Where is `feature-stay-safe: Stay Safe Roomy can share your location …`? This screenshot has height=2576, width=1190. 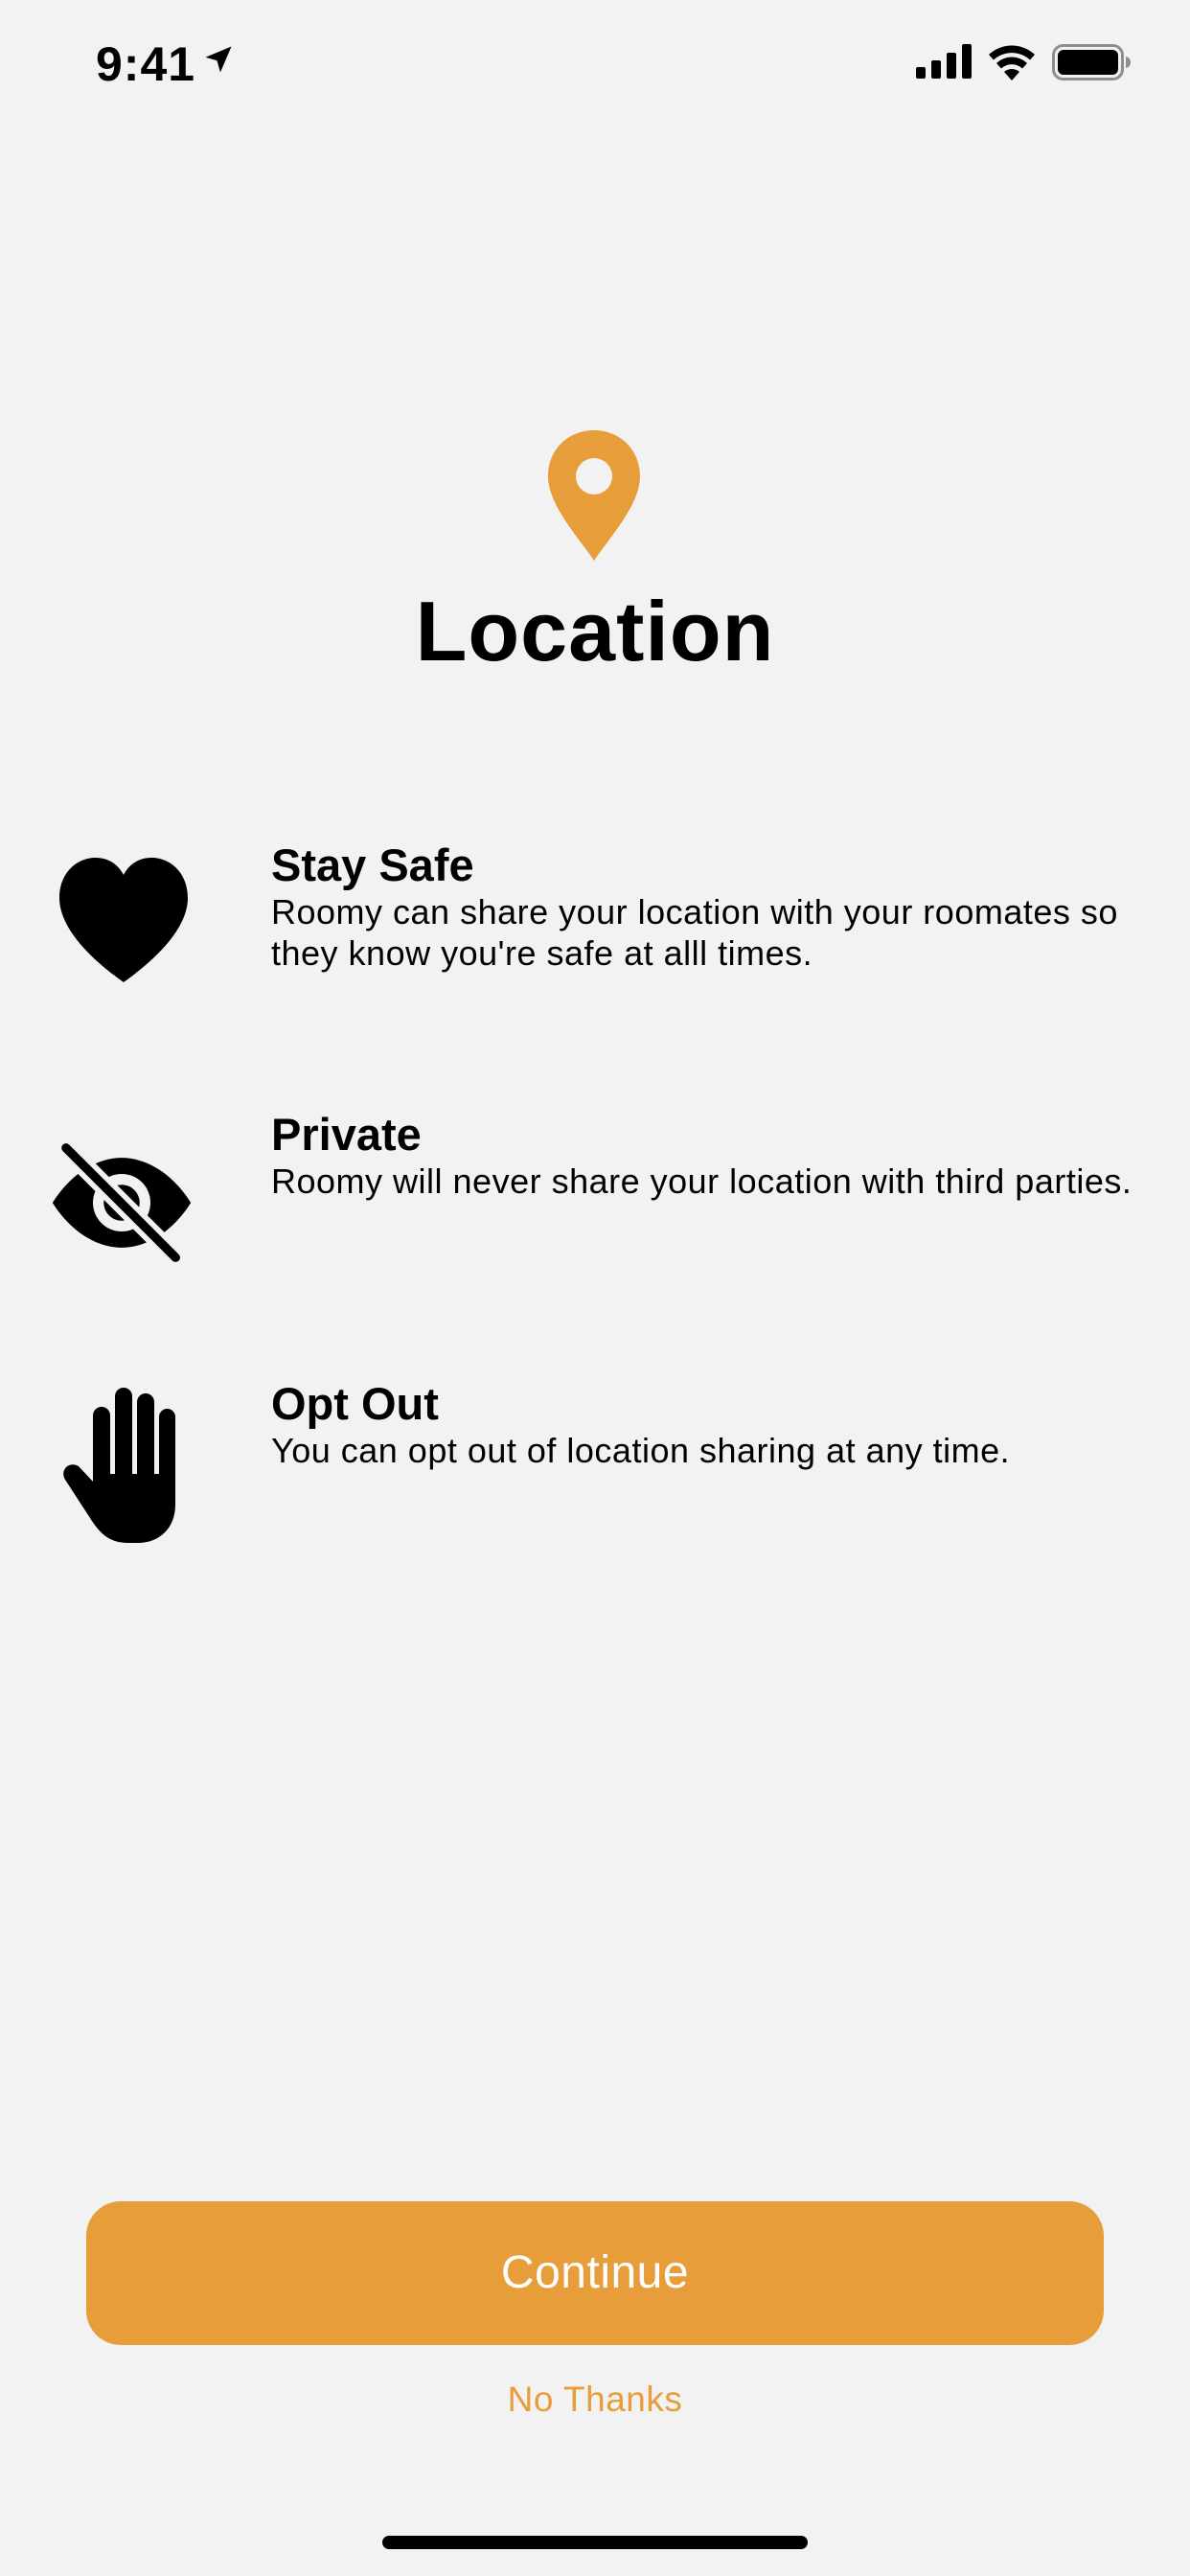
feature-stay-safe: Stay Safe Roomy can share your location … is located at coordinates (722, 907).